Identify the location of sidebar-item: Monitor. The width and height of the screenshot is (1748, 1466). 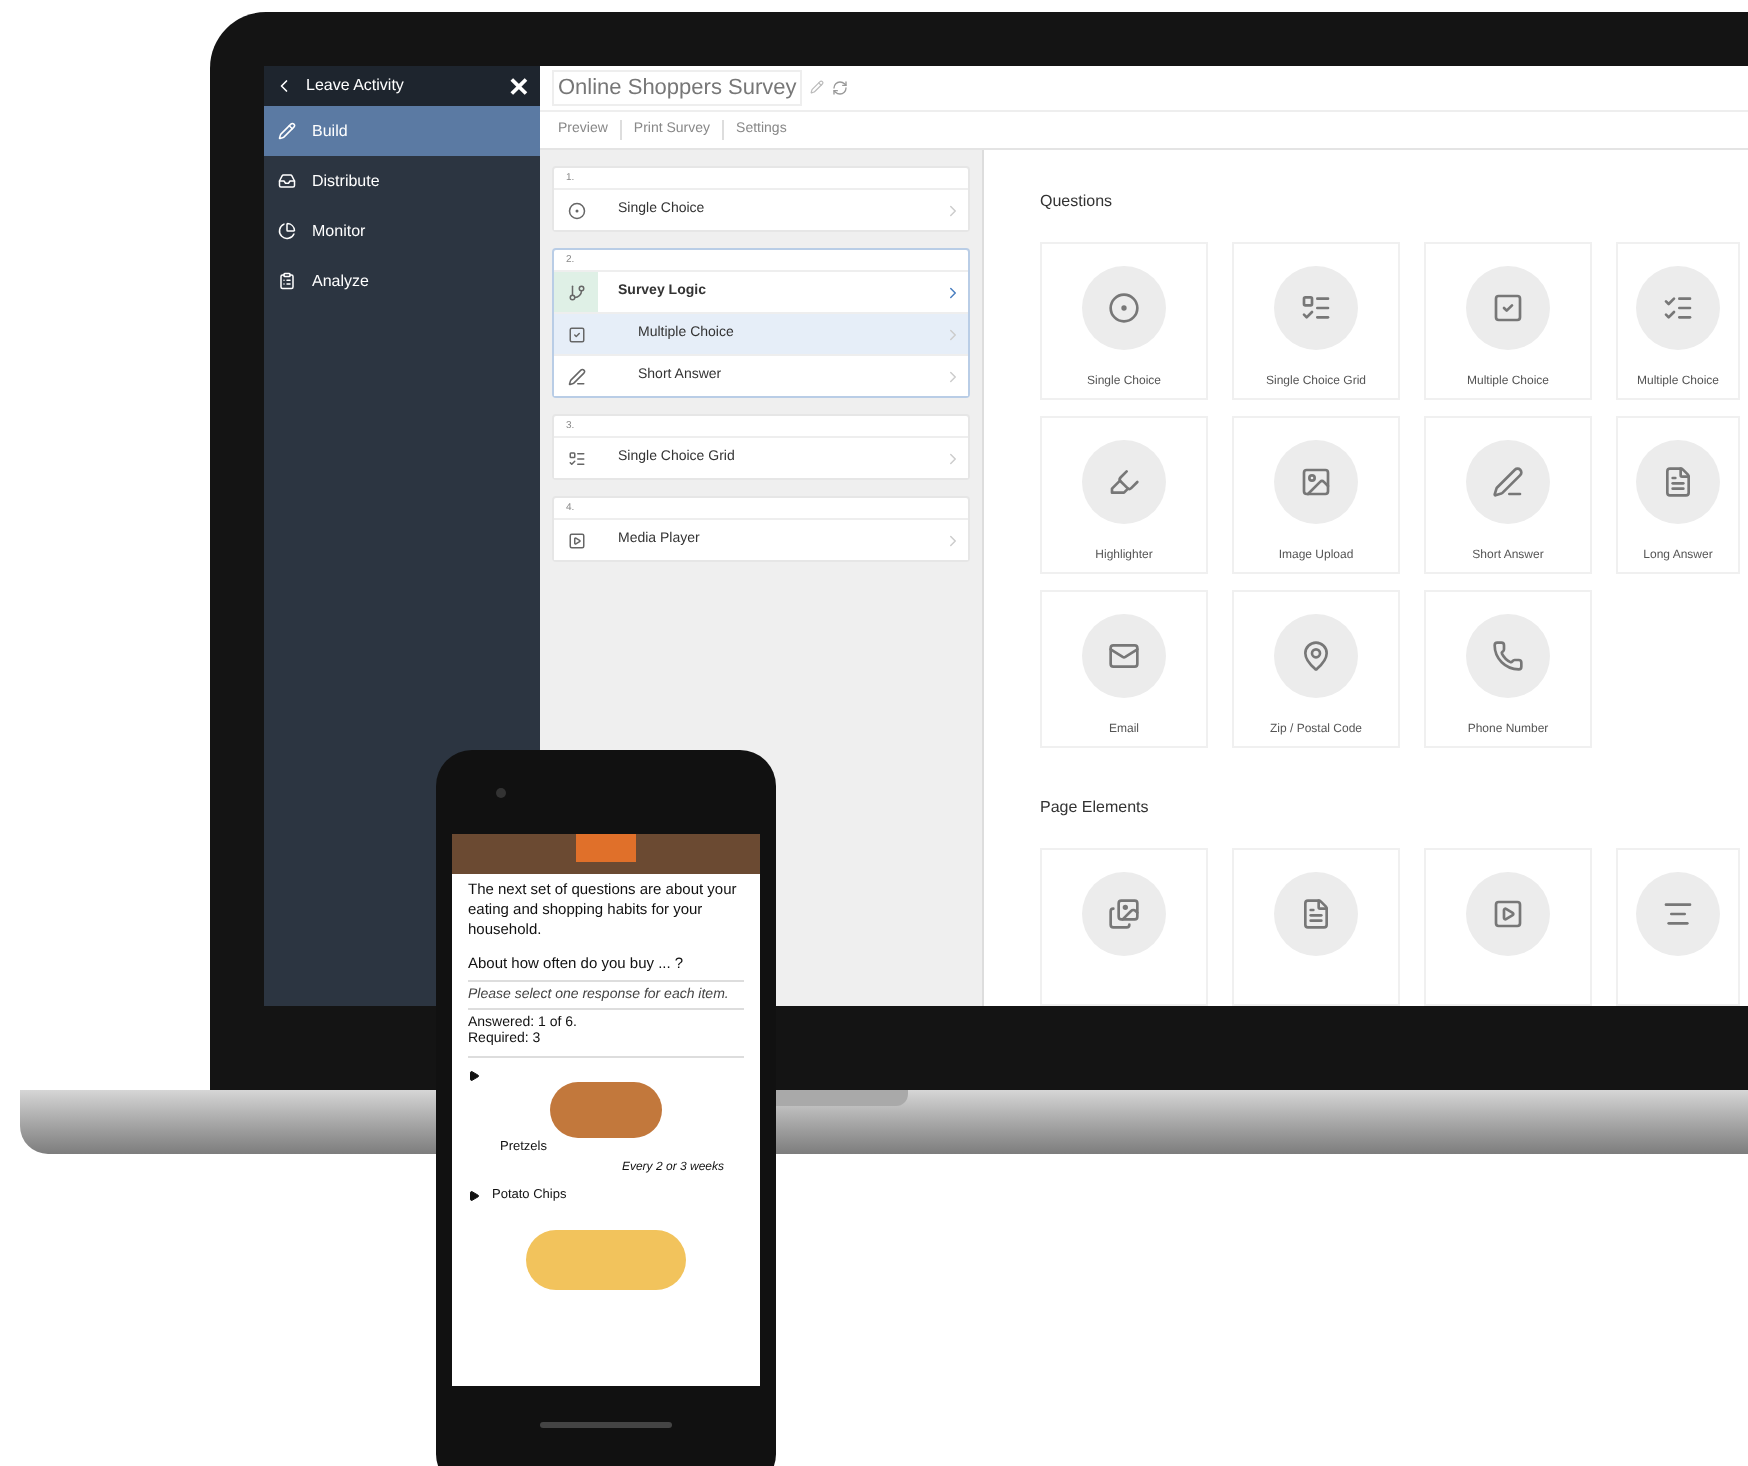
(402, 231).